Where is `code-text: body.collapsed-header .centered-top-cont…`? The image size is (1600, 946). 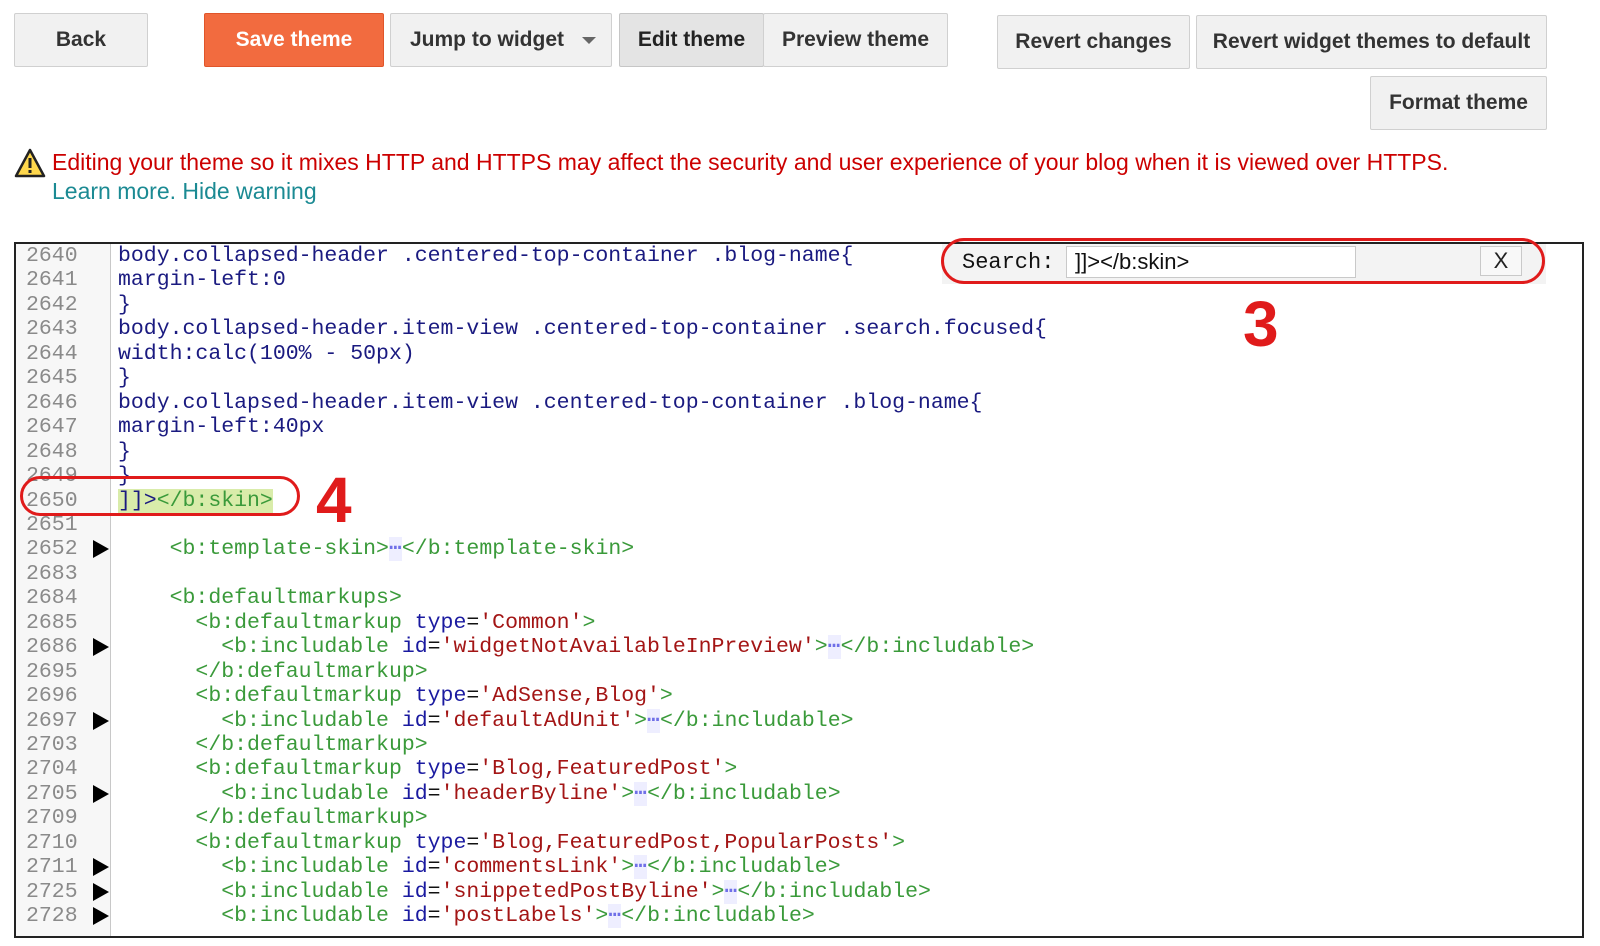 code-text: body.collapsed-header .centered-top-cont… is located at coordinates (485, 256).